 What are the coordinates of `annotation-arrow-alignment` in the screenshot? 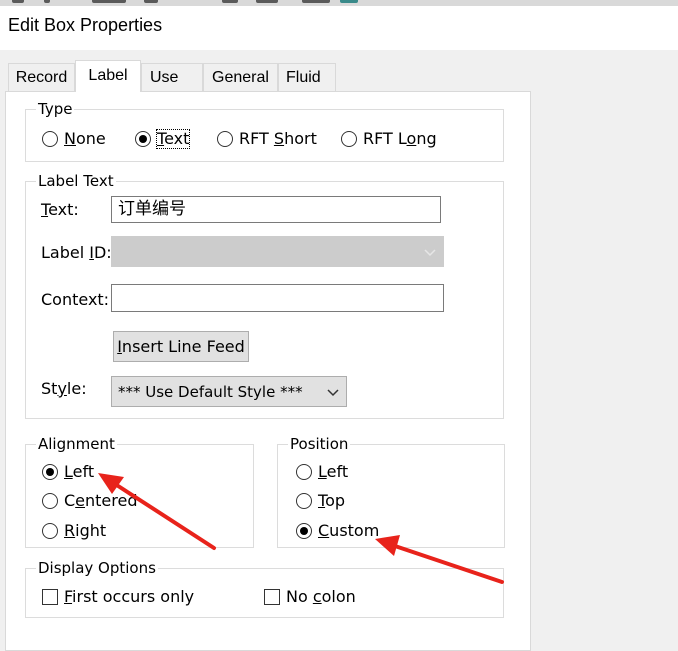 It's located at (157, 511).